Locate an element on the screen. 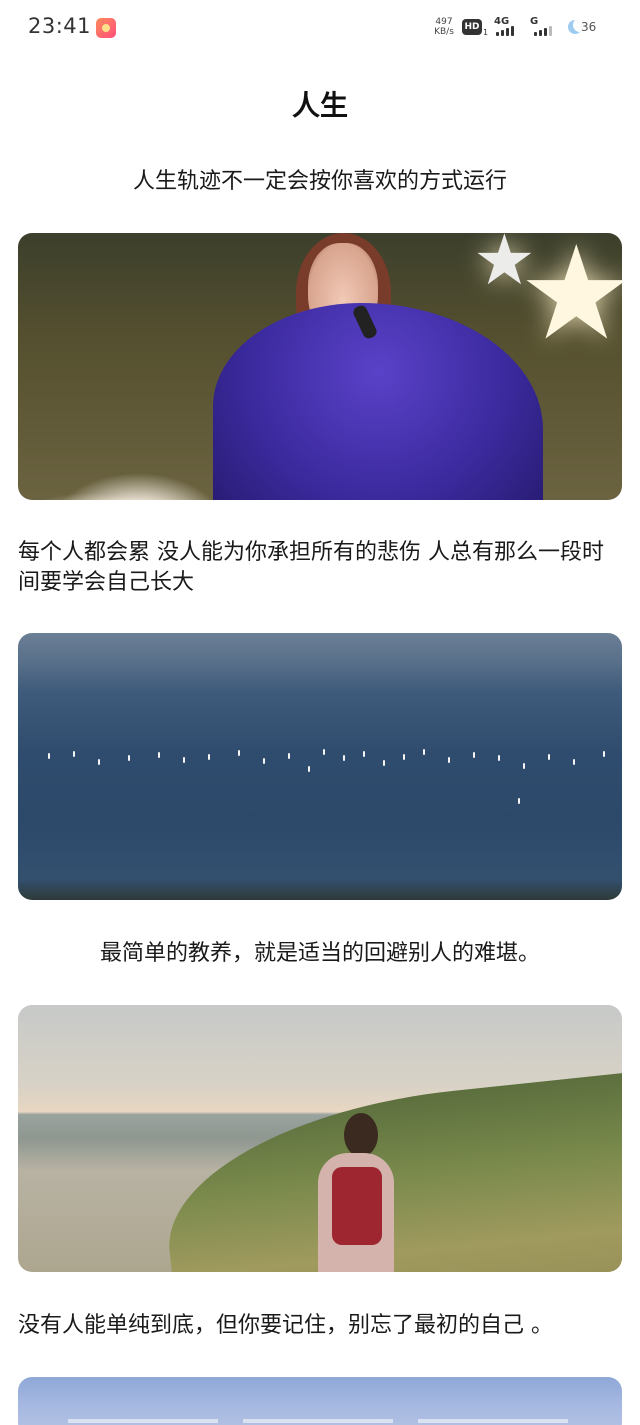  signal-strength-1-icon is located at coordinates (505, 30).